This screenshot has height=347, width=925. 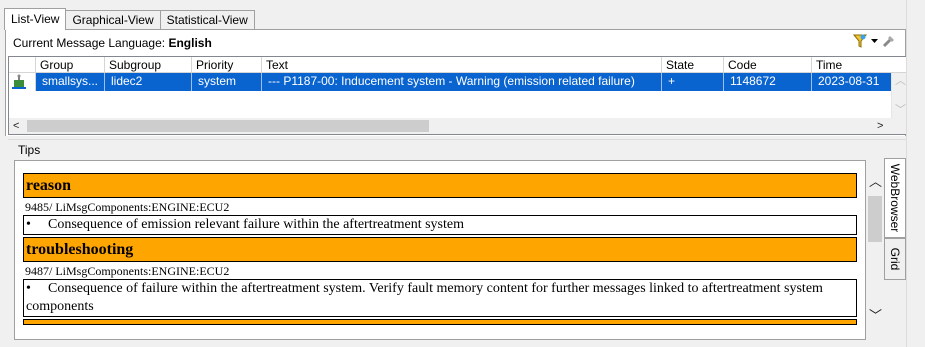 I want to click on tips-separator, so click(x=458, y=139).